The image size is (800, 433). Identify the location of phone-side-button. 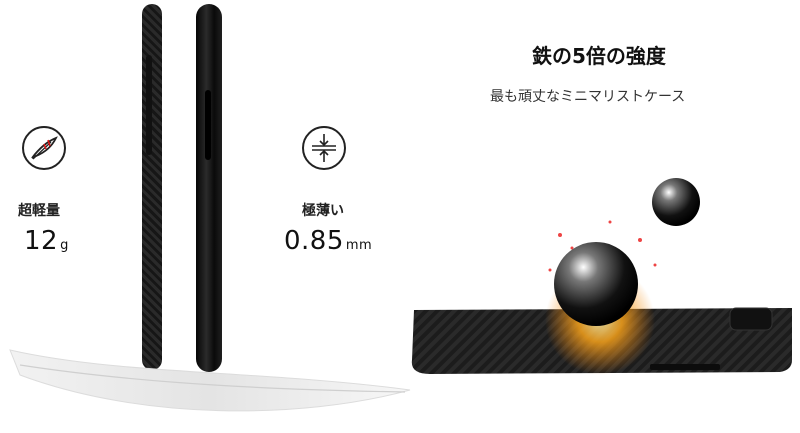
(208, 125).